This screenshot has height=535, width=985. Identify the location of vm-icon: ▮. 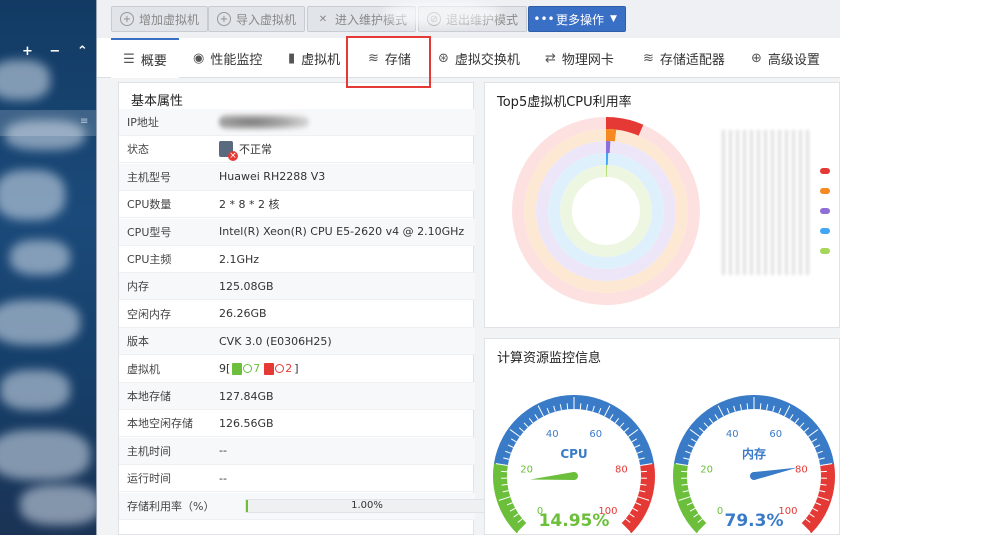
(292, 58).